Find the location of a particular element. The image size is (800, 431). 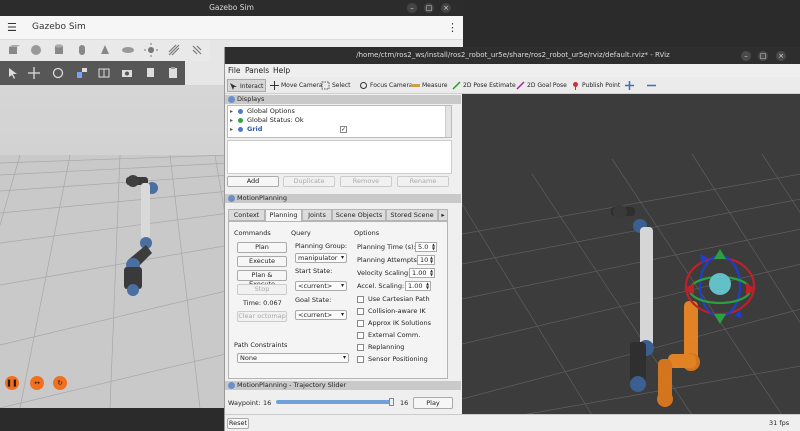

focus-camera-icon is located at coordinates (363, 85).